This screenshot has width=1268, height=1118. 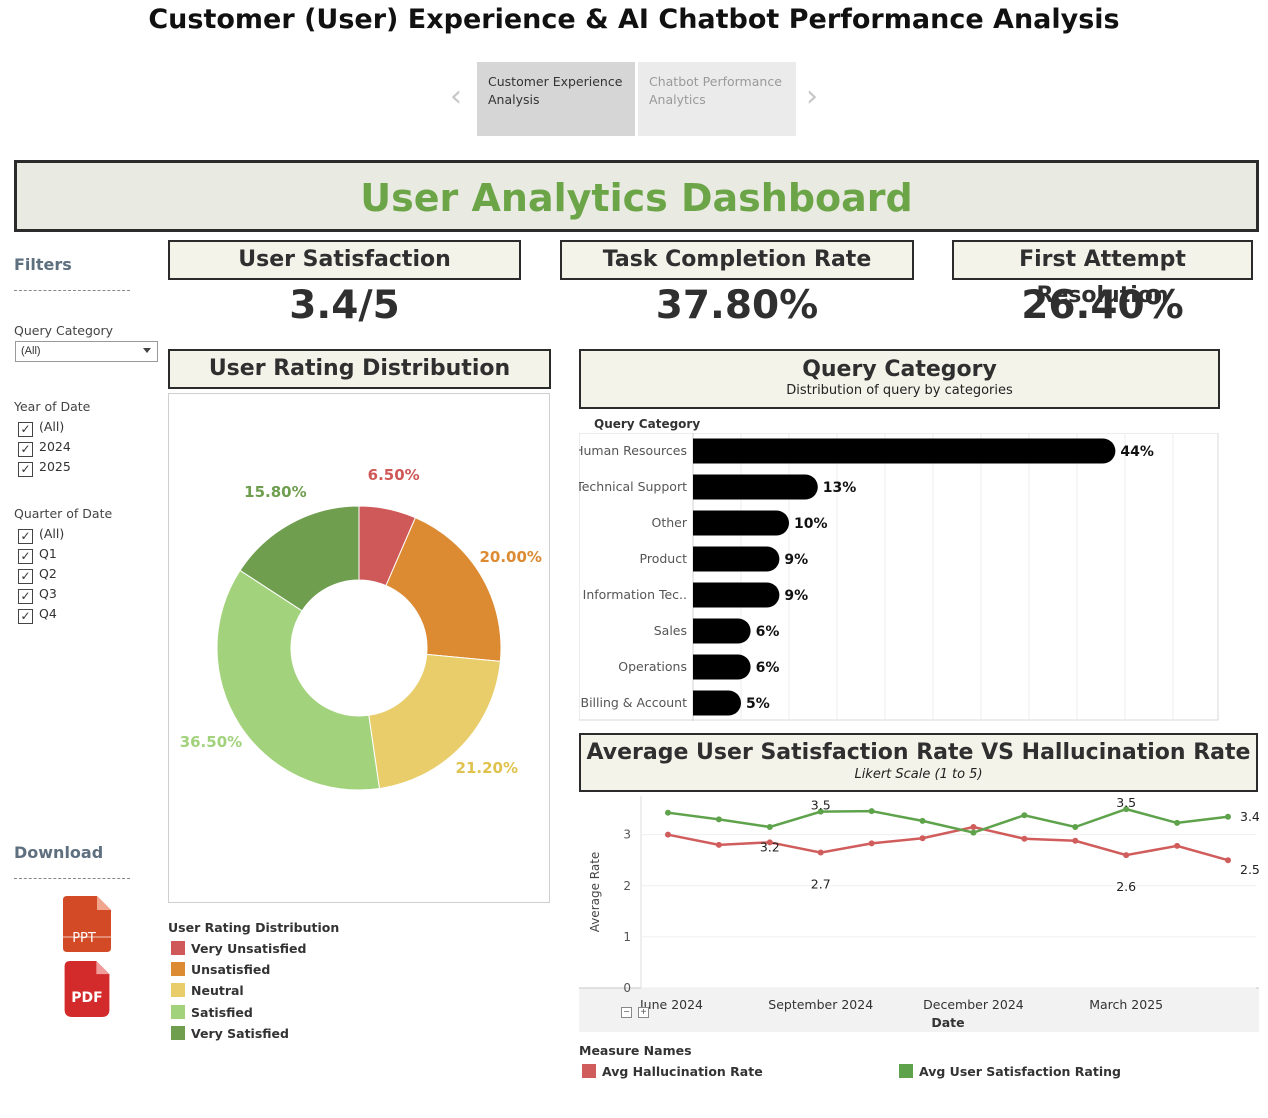 I want to click on query-category-dropdown: (All), so click(x=86, y=351).